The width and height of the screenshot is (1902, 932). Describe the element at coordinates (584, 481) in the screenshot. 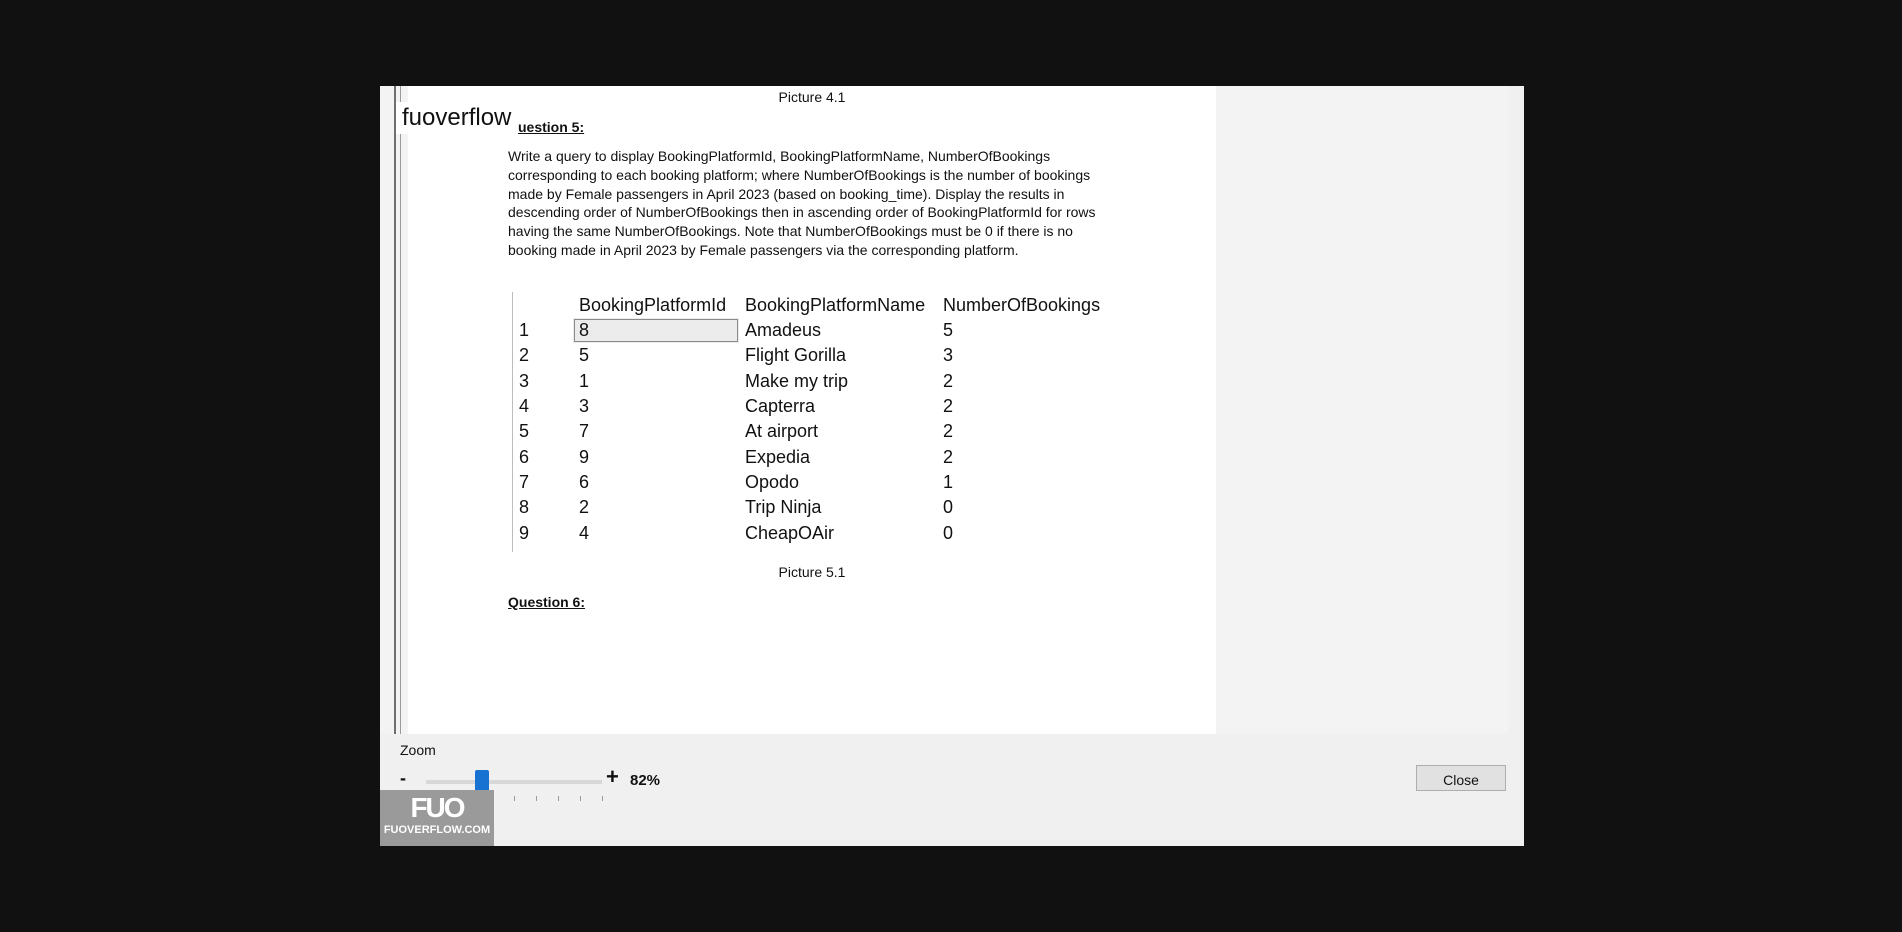

I see `cell-id: 6` at that location.